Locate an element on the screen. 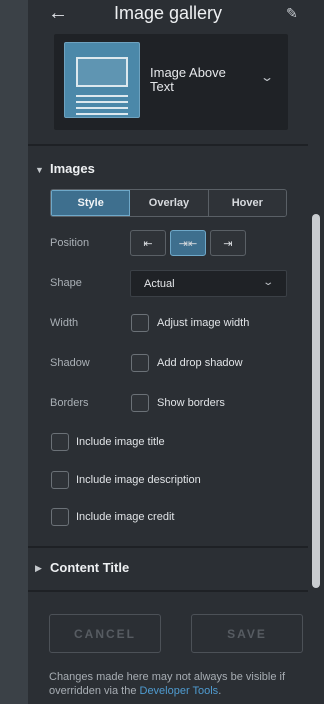  left-strip is located at coordinates (14, 352).